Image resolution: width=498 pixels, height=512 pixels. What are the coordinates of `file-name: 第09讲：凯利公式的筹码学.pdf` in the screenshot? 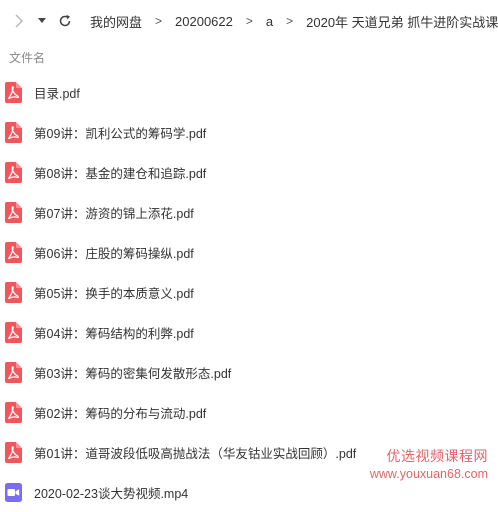 It's located at (120, 133).